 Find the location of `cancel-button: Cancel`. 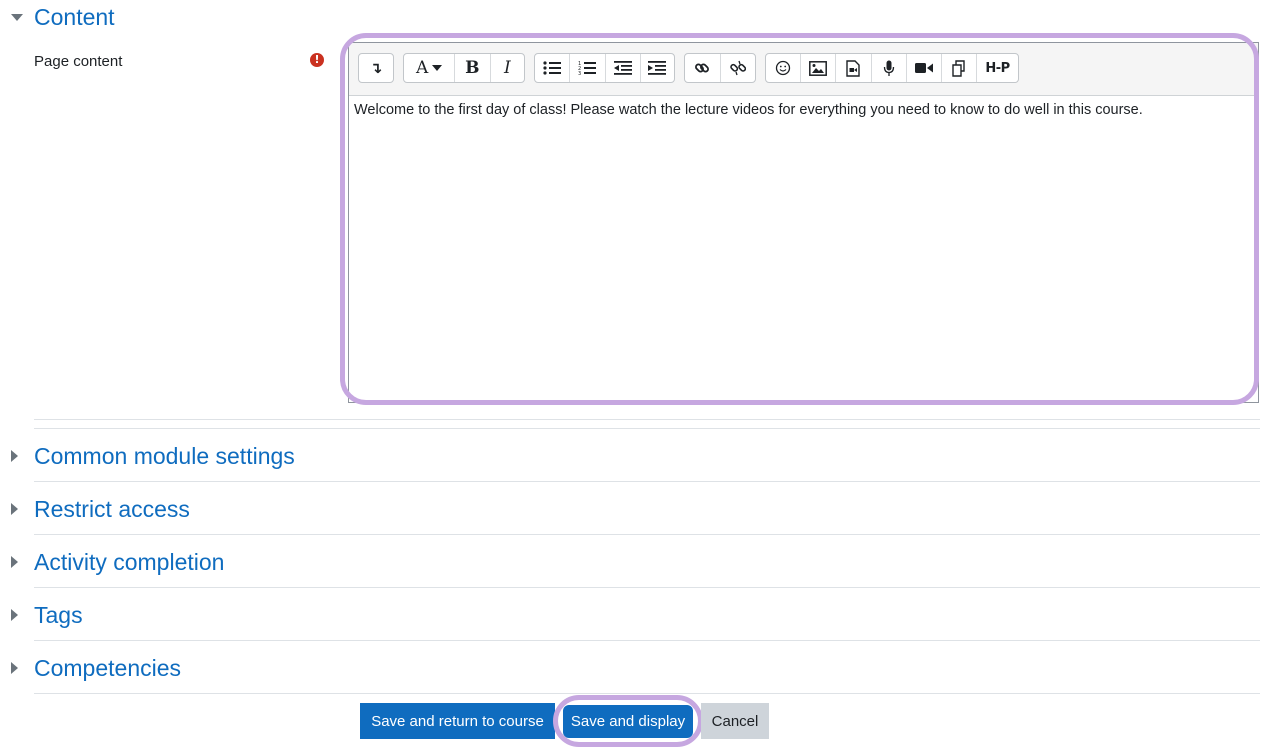

cancel-button: Cancel is located at coordinates (735, 721).